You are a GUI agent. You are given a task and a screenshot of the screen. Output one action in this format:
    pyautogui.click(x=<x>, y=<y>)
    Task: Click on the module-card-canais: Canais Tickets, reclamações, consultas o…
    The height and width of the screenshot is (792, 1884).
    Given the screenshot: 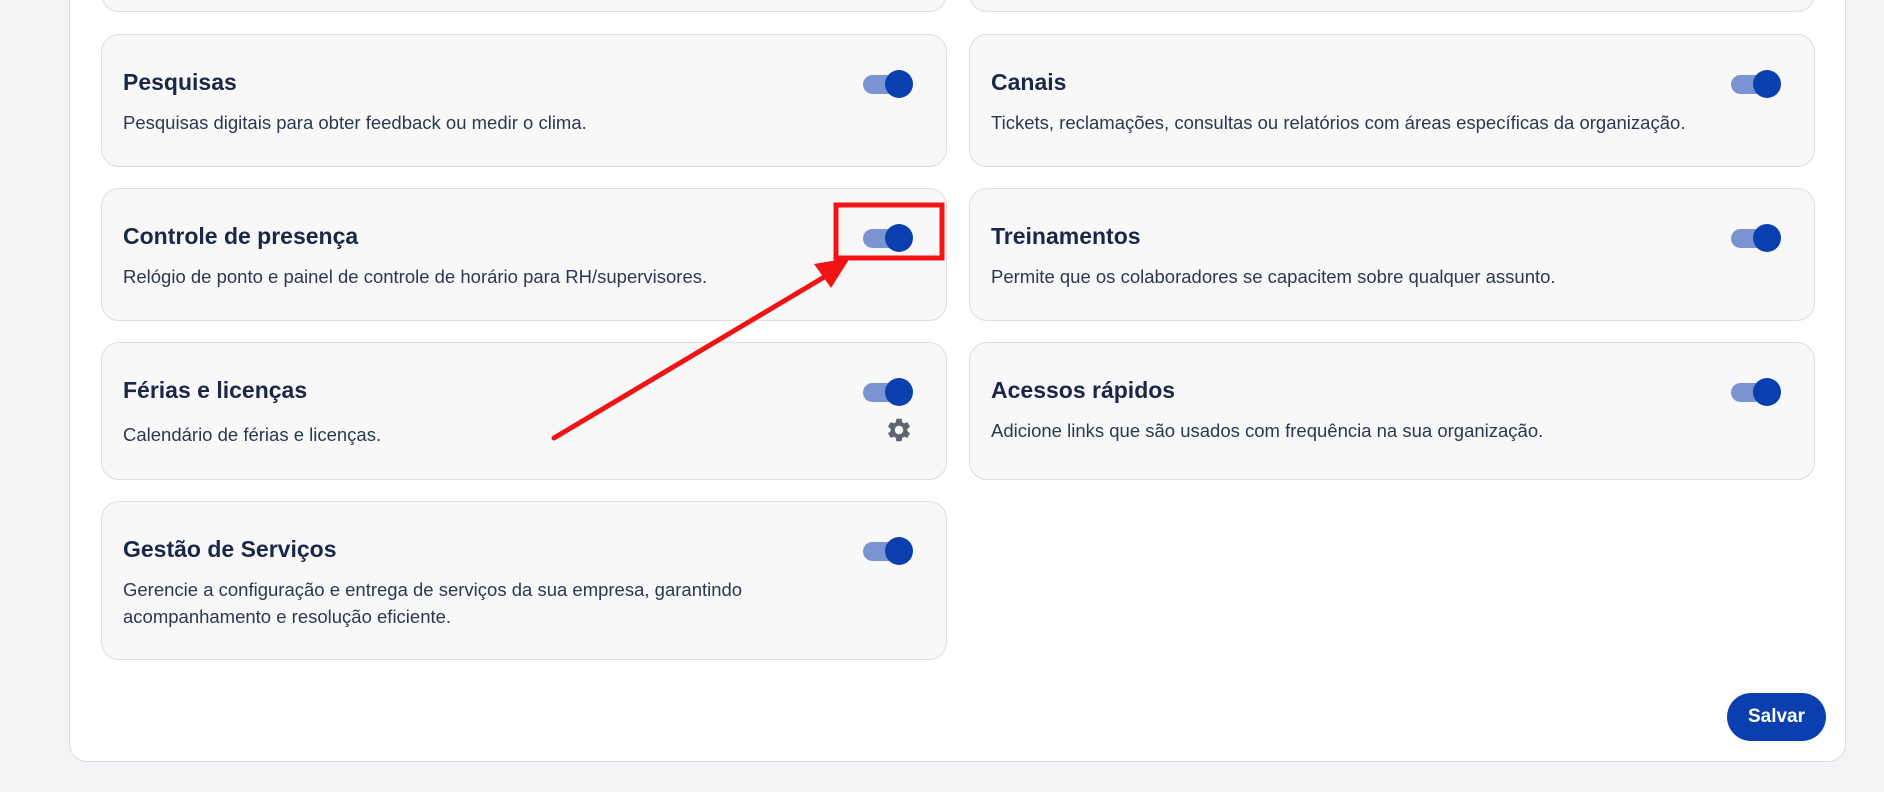 What is the action you would take?
    pyautogui.click(x=1392, y=100)
    